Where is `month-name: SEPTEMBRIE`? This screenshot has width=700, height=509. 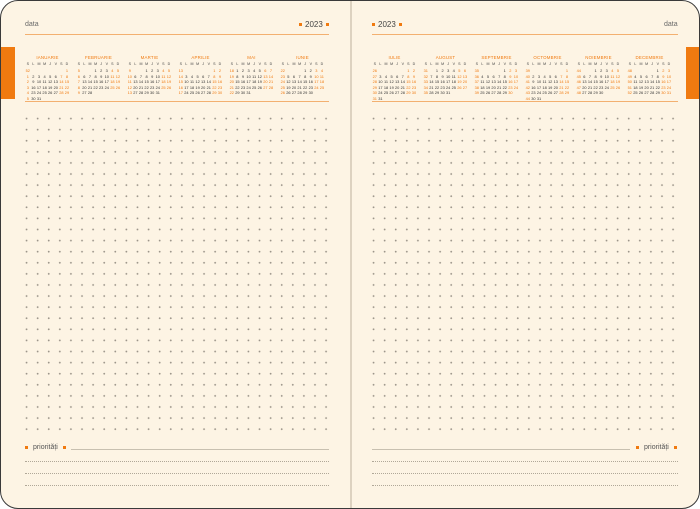 month-name: SEPTEMBRIE is located at coordinates (496, 57).